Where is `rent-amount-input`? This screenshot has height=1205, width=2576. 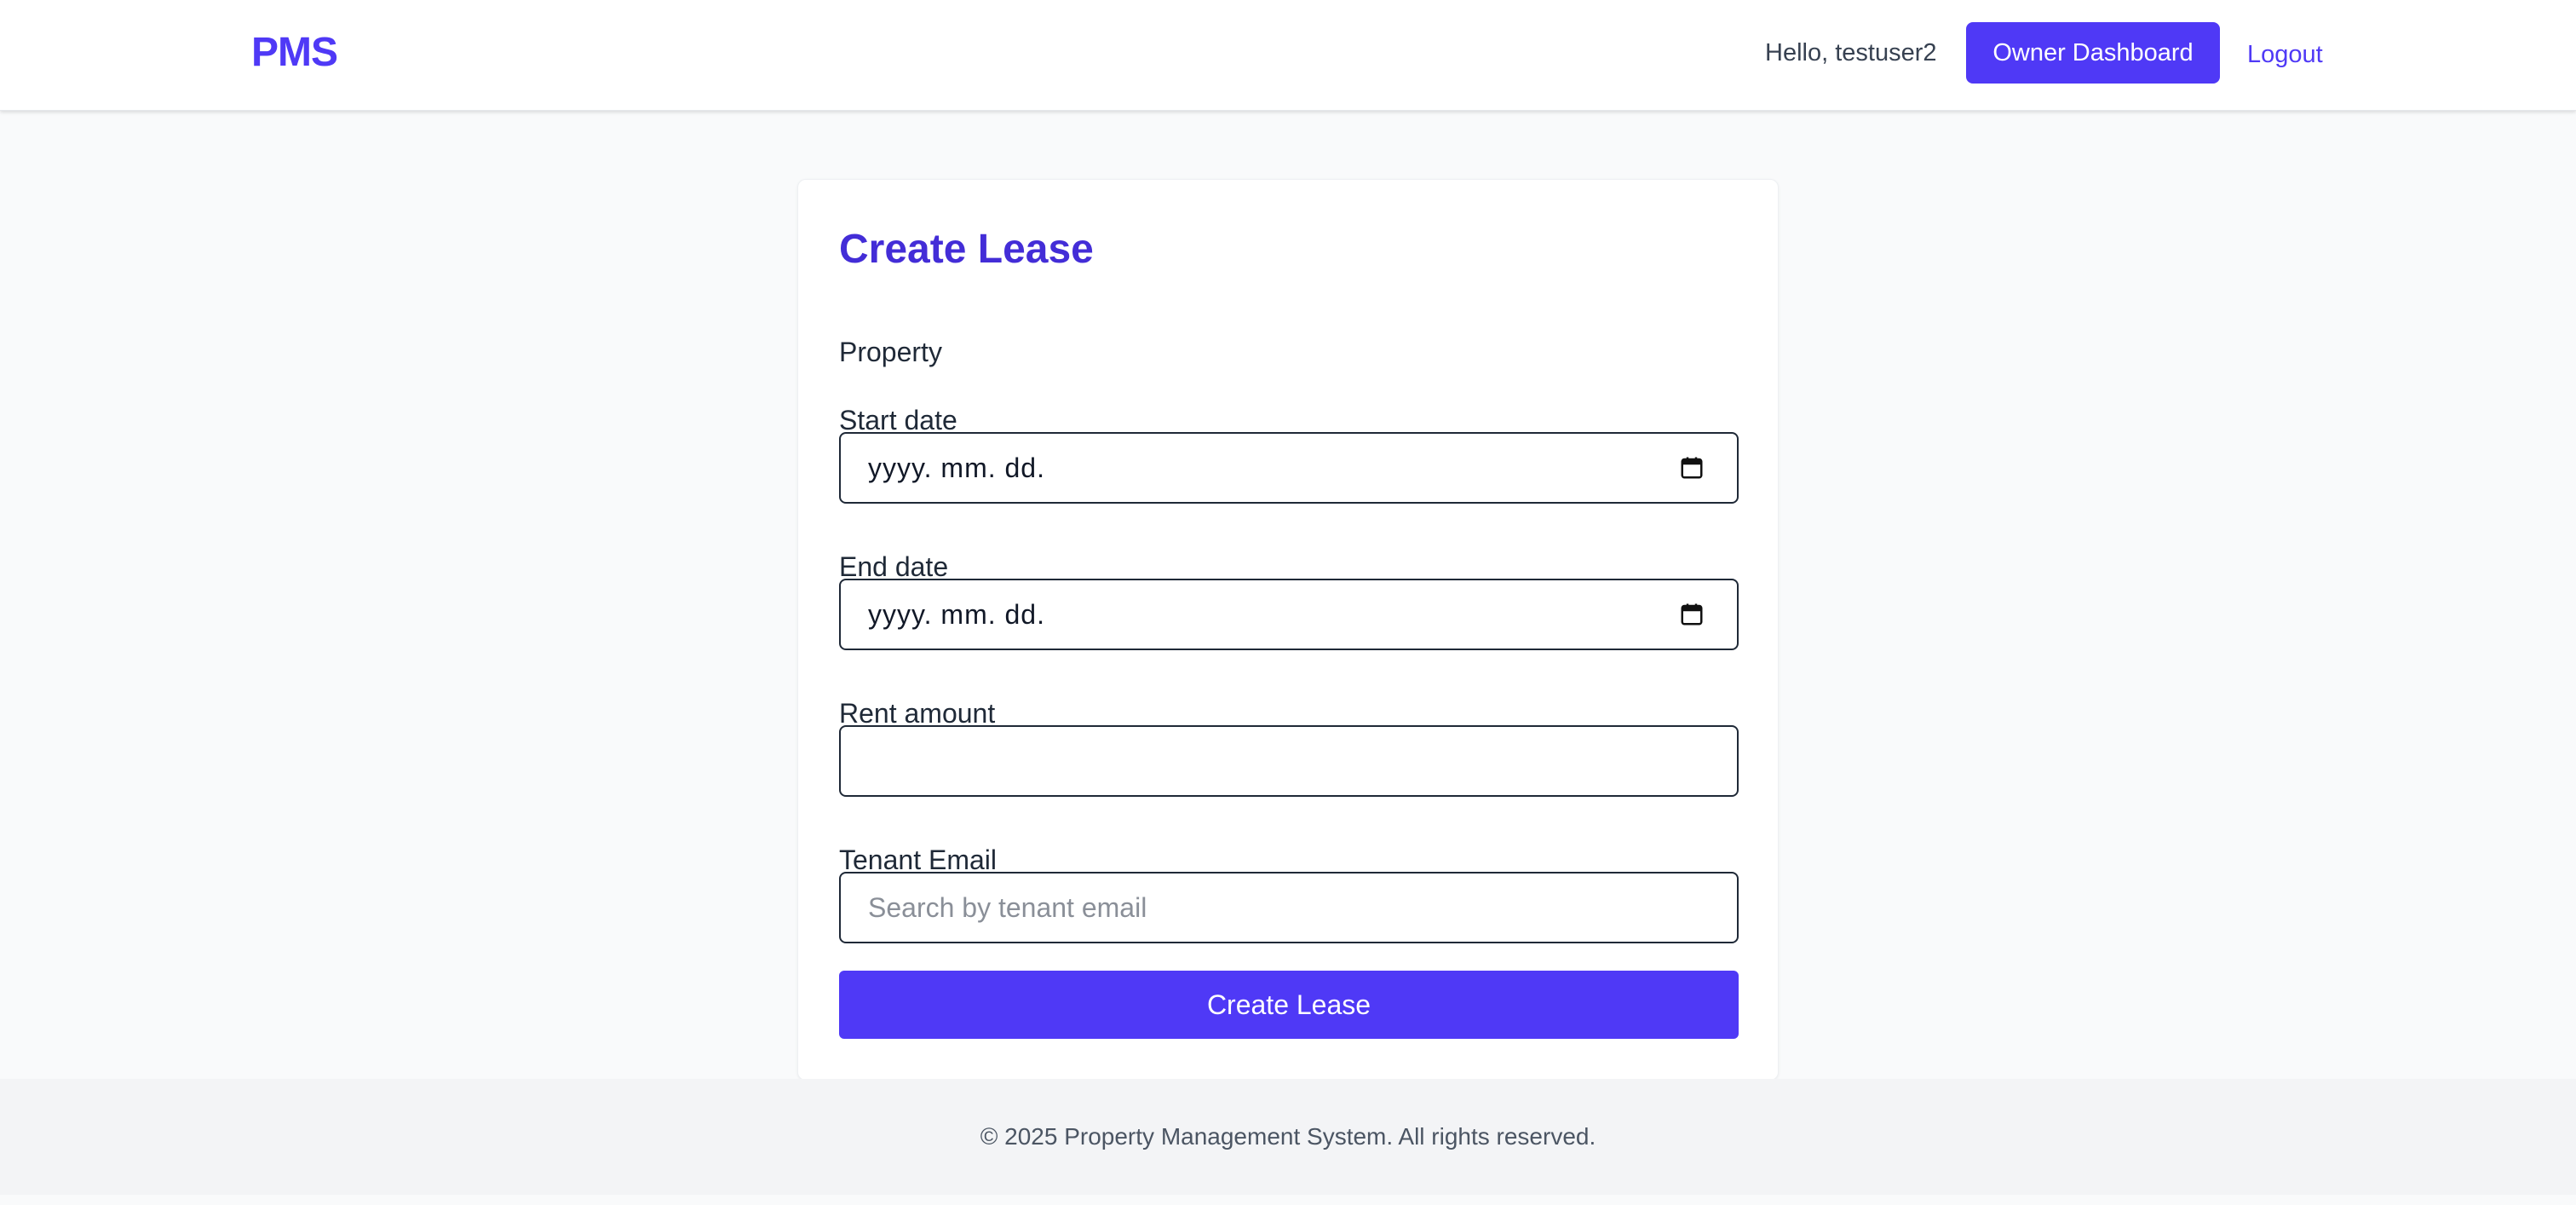 rent-amount-input is located at coordinates (1289, 761).